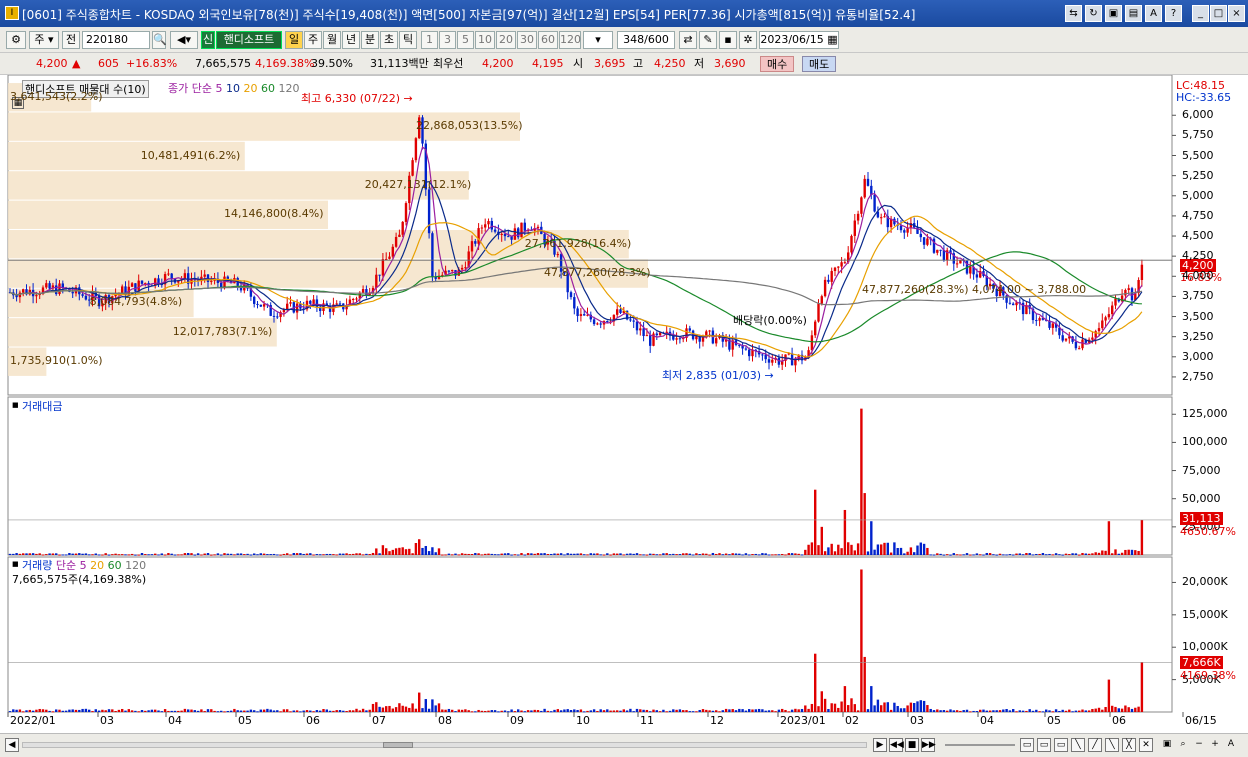 Image resolution: width=1248 pixels, height=757 pixels. Describe the element at coordinates (313, 40) in the screenshot. I see `period-week: 주` at that location.